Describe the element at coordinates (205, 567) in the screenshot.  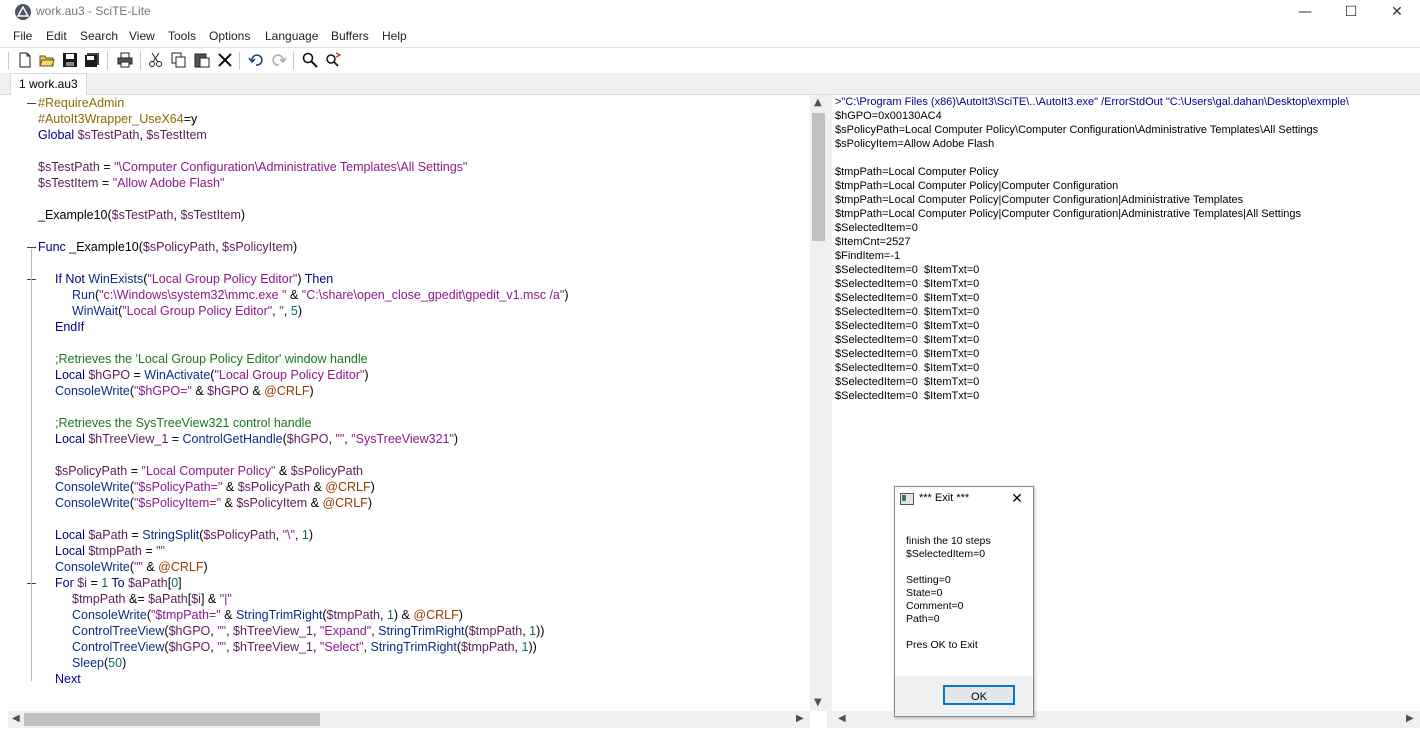
I see `code-token: )` at that location.